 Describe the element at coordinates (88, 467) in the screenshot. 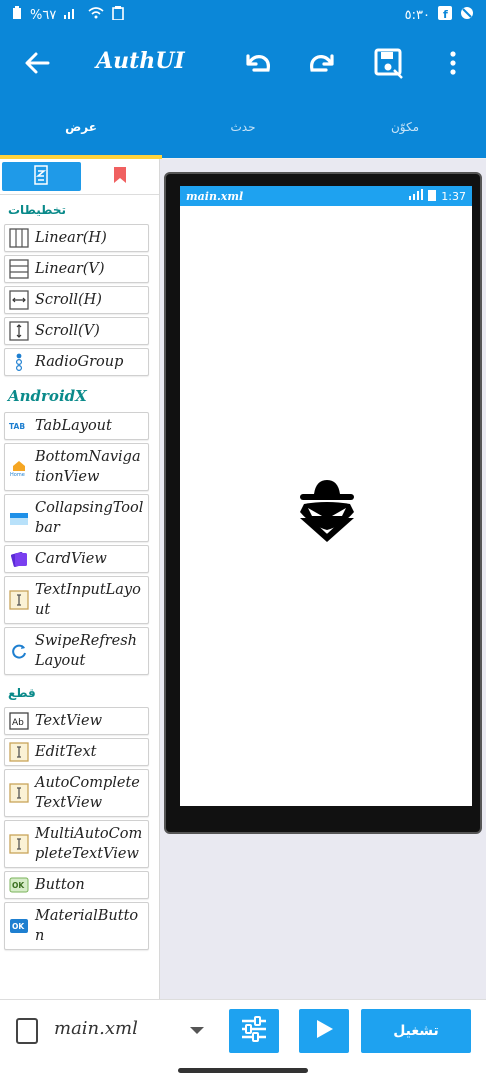

I see `palette-item-label: BottomNavigationView` at that location.